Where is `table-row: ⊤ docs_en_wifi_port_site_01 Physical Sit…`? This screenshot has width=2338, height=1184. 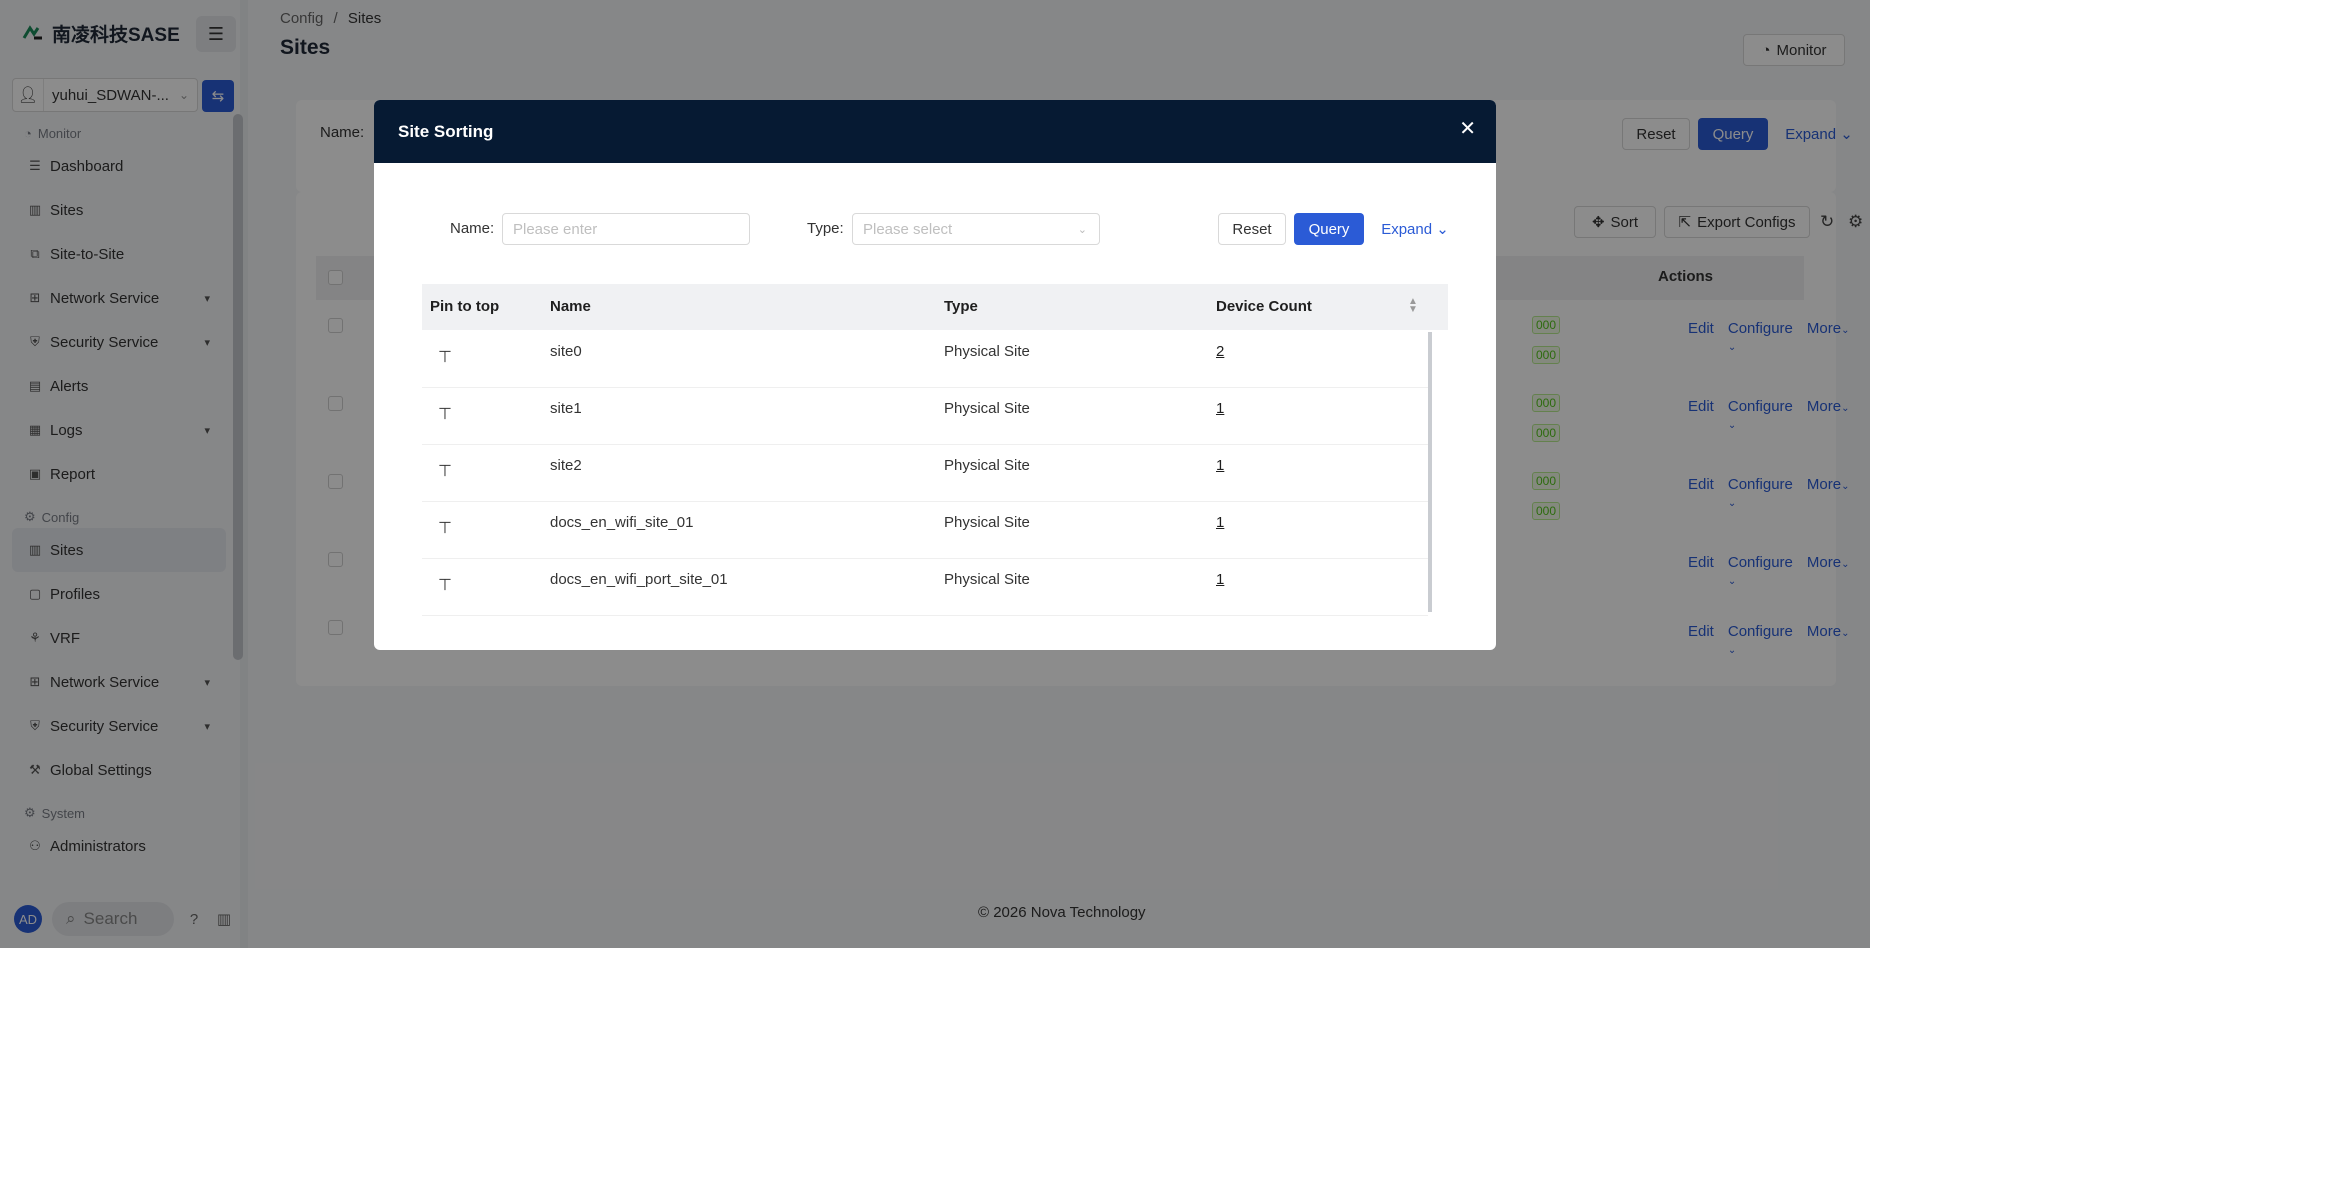
table-row: ⊤ docs_en_wifi_port_site_01 Physical Sit… is located at coordinates (925, 587).